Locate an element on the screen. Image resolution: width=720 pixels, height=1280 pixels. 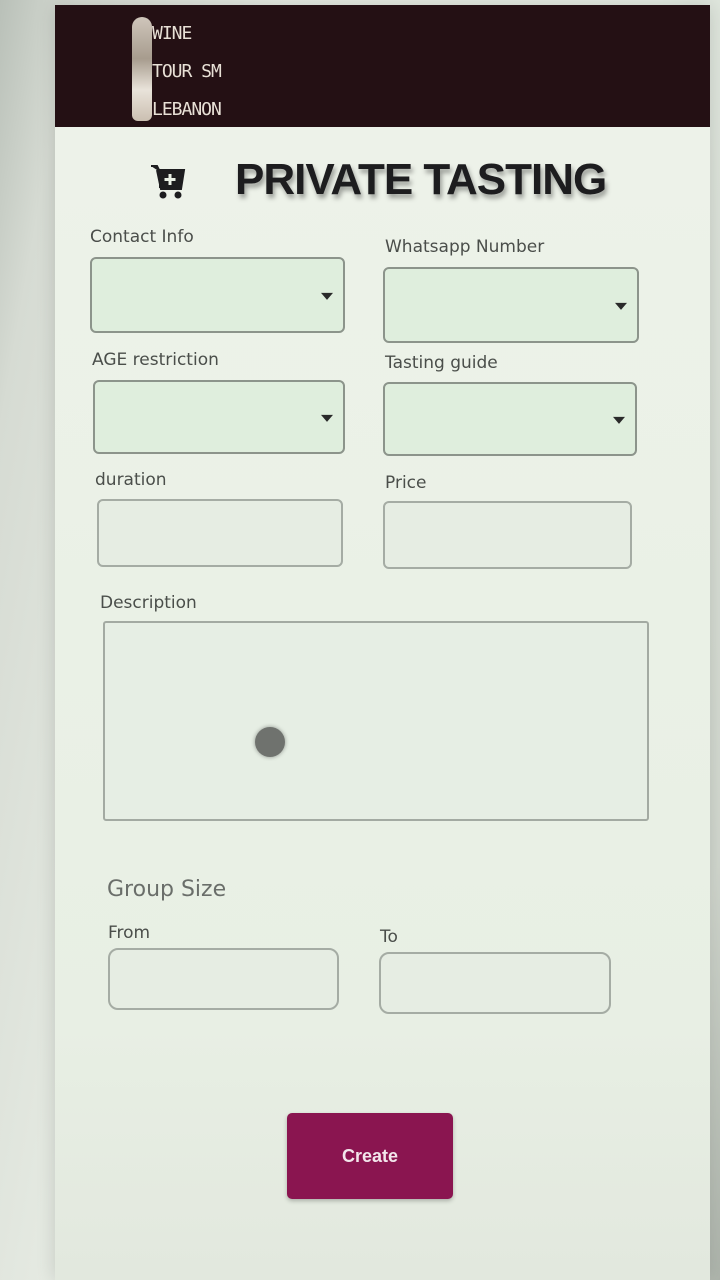
create-button: Create is located at coordinates (370, 1156).